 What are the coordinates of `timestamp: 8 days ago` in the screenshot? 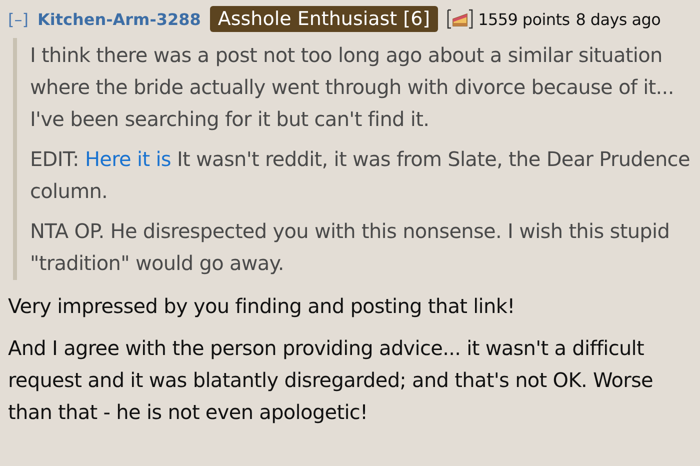 It's located at (618, 19).